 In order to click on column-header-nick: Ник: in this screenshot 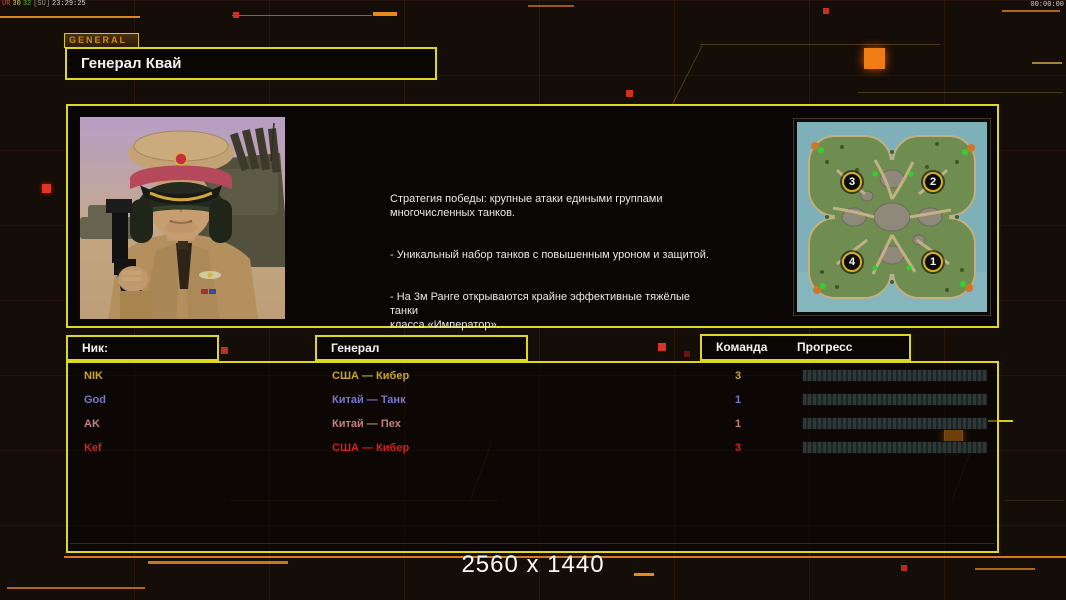, I will do `click(142, 348)`.